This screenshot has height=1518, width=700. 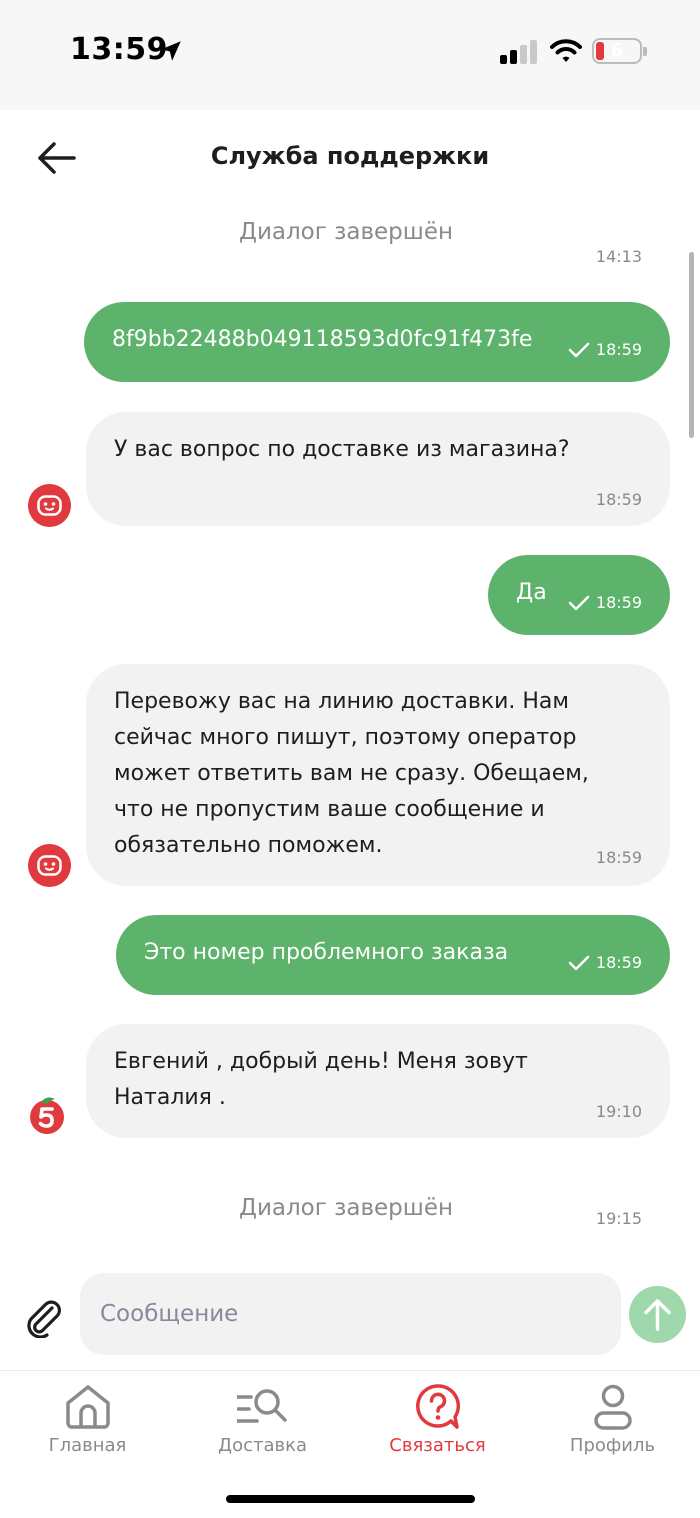 I want to click on header: Служба поддержки, so click(x=350, y=157).